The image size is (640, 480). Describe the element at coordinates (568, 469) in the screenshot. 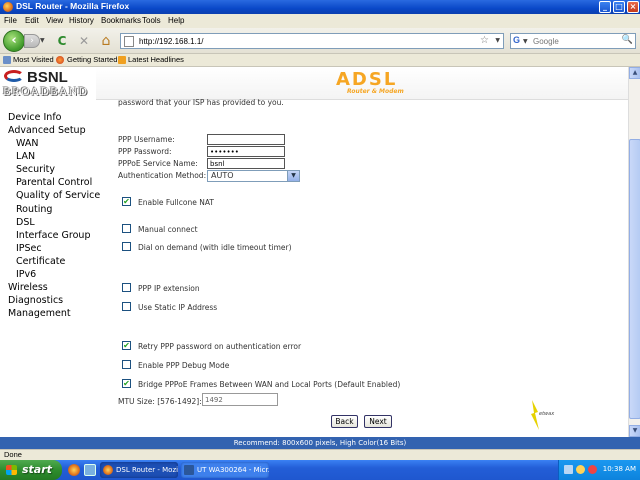

I see `network-tray-icon` at that location.